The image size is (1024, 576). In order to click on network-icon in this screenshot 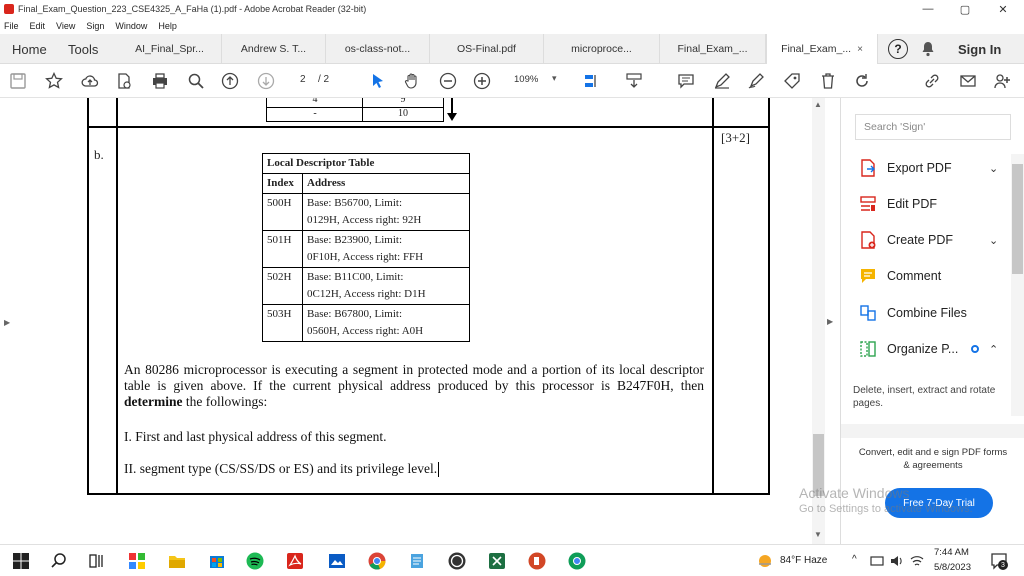, I will do `click(877, 561)`.